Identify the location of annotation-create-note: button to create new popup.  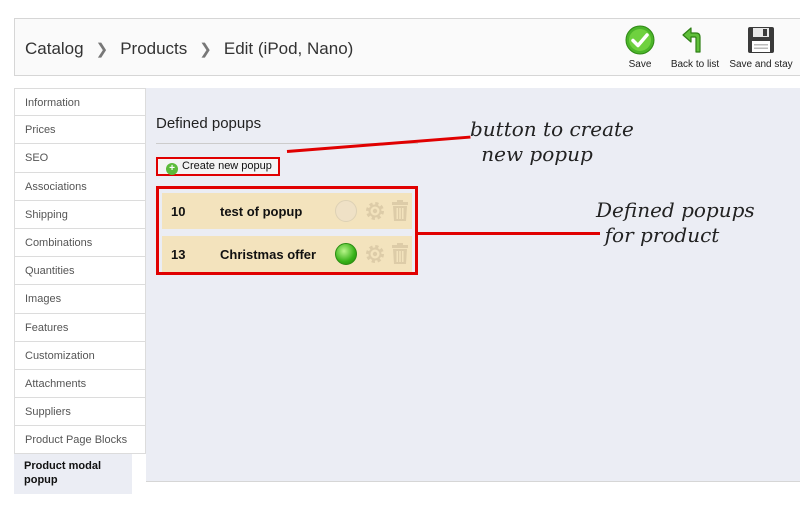
(552, 142).